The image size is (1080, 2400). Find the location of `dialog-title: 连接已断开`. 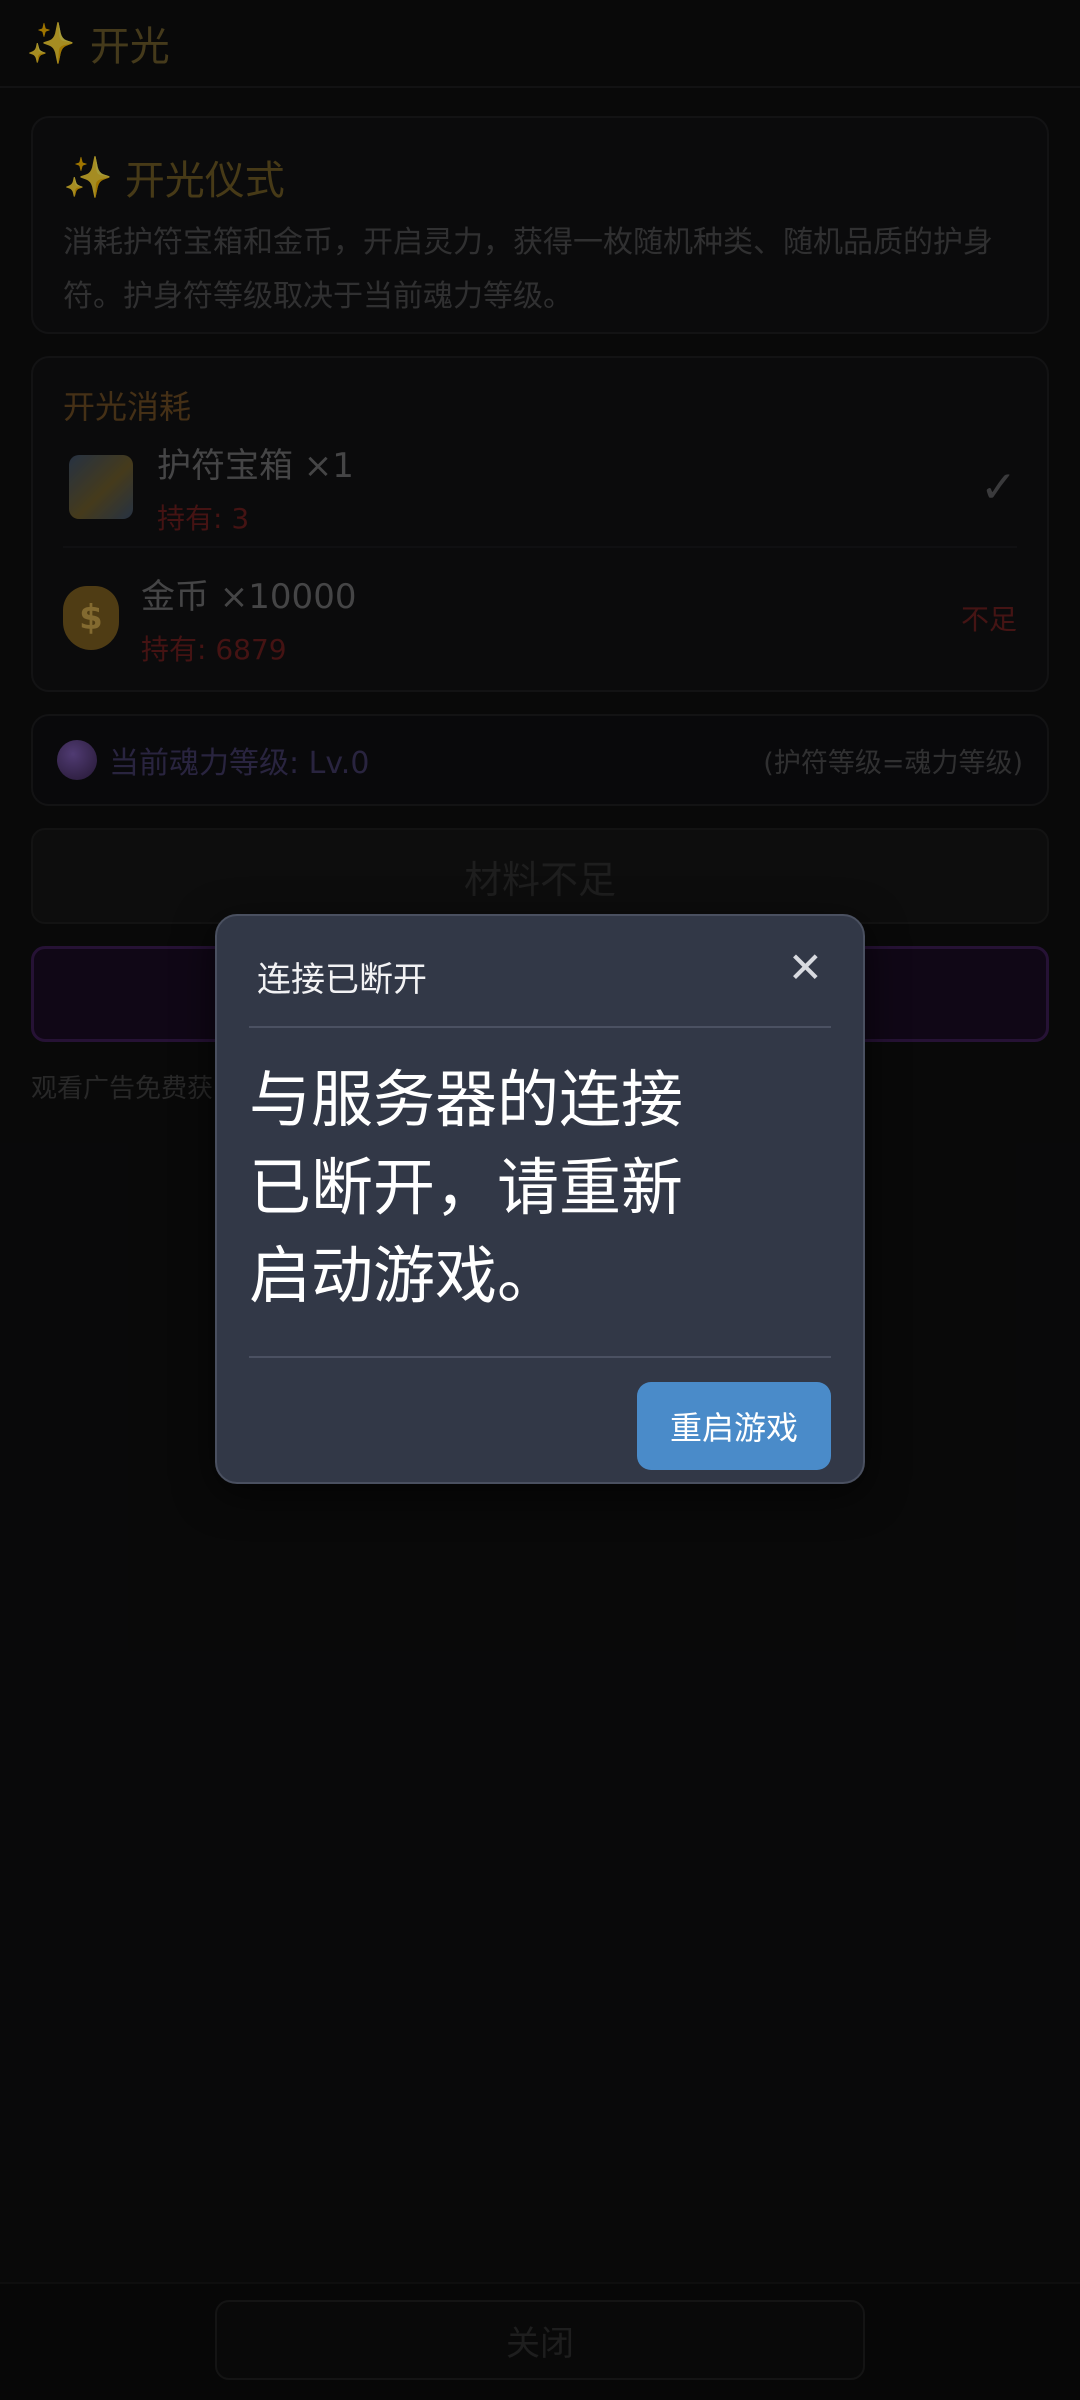

dialog-title: 连接已断开 is located at coordinates (342, 980).